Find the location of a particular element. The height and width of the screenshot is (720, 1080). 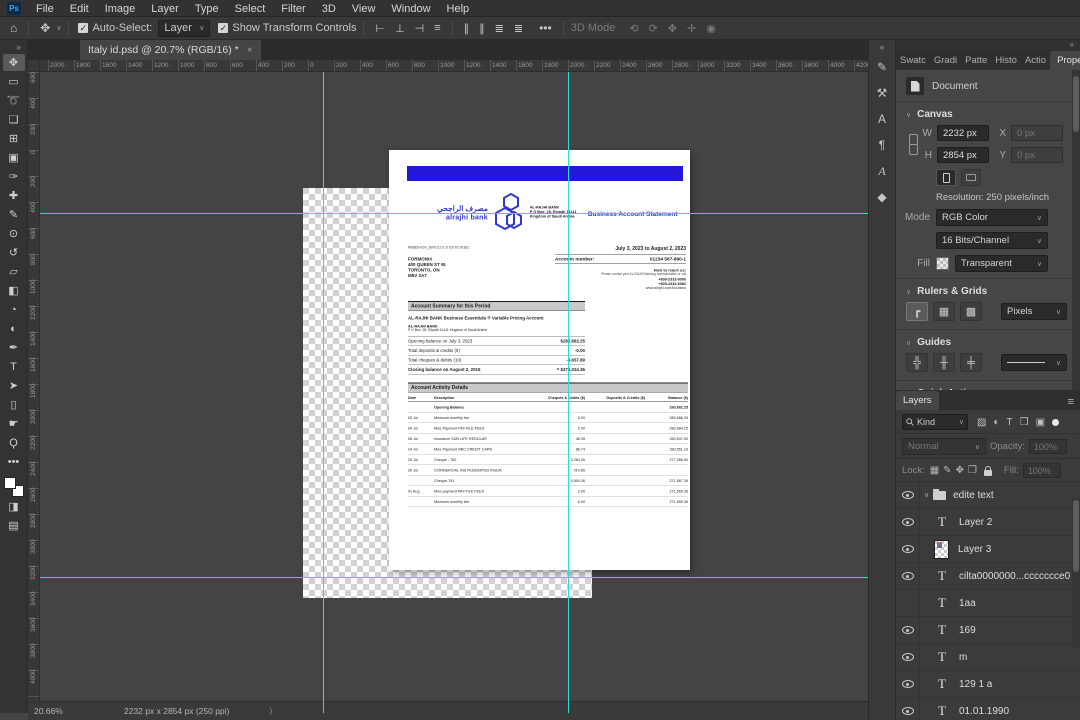

orientation-portrait-button is located at coordinates (946, 177).